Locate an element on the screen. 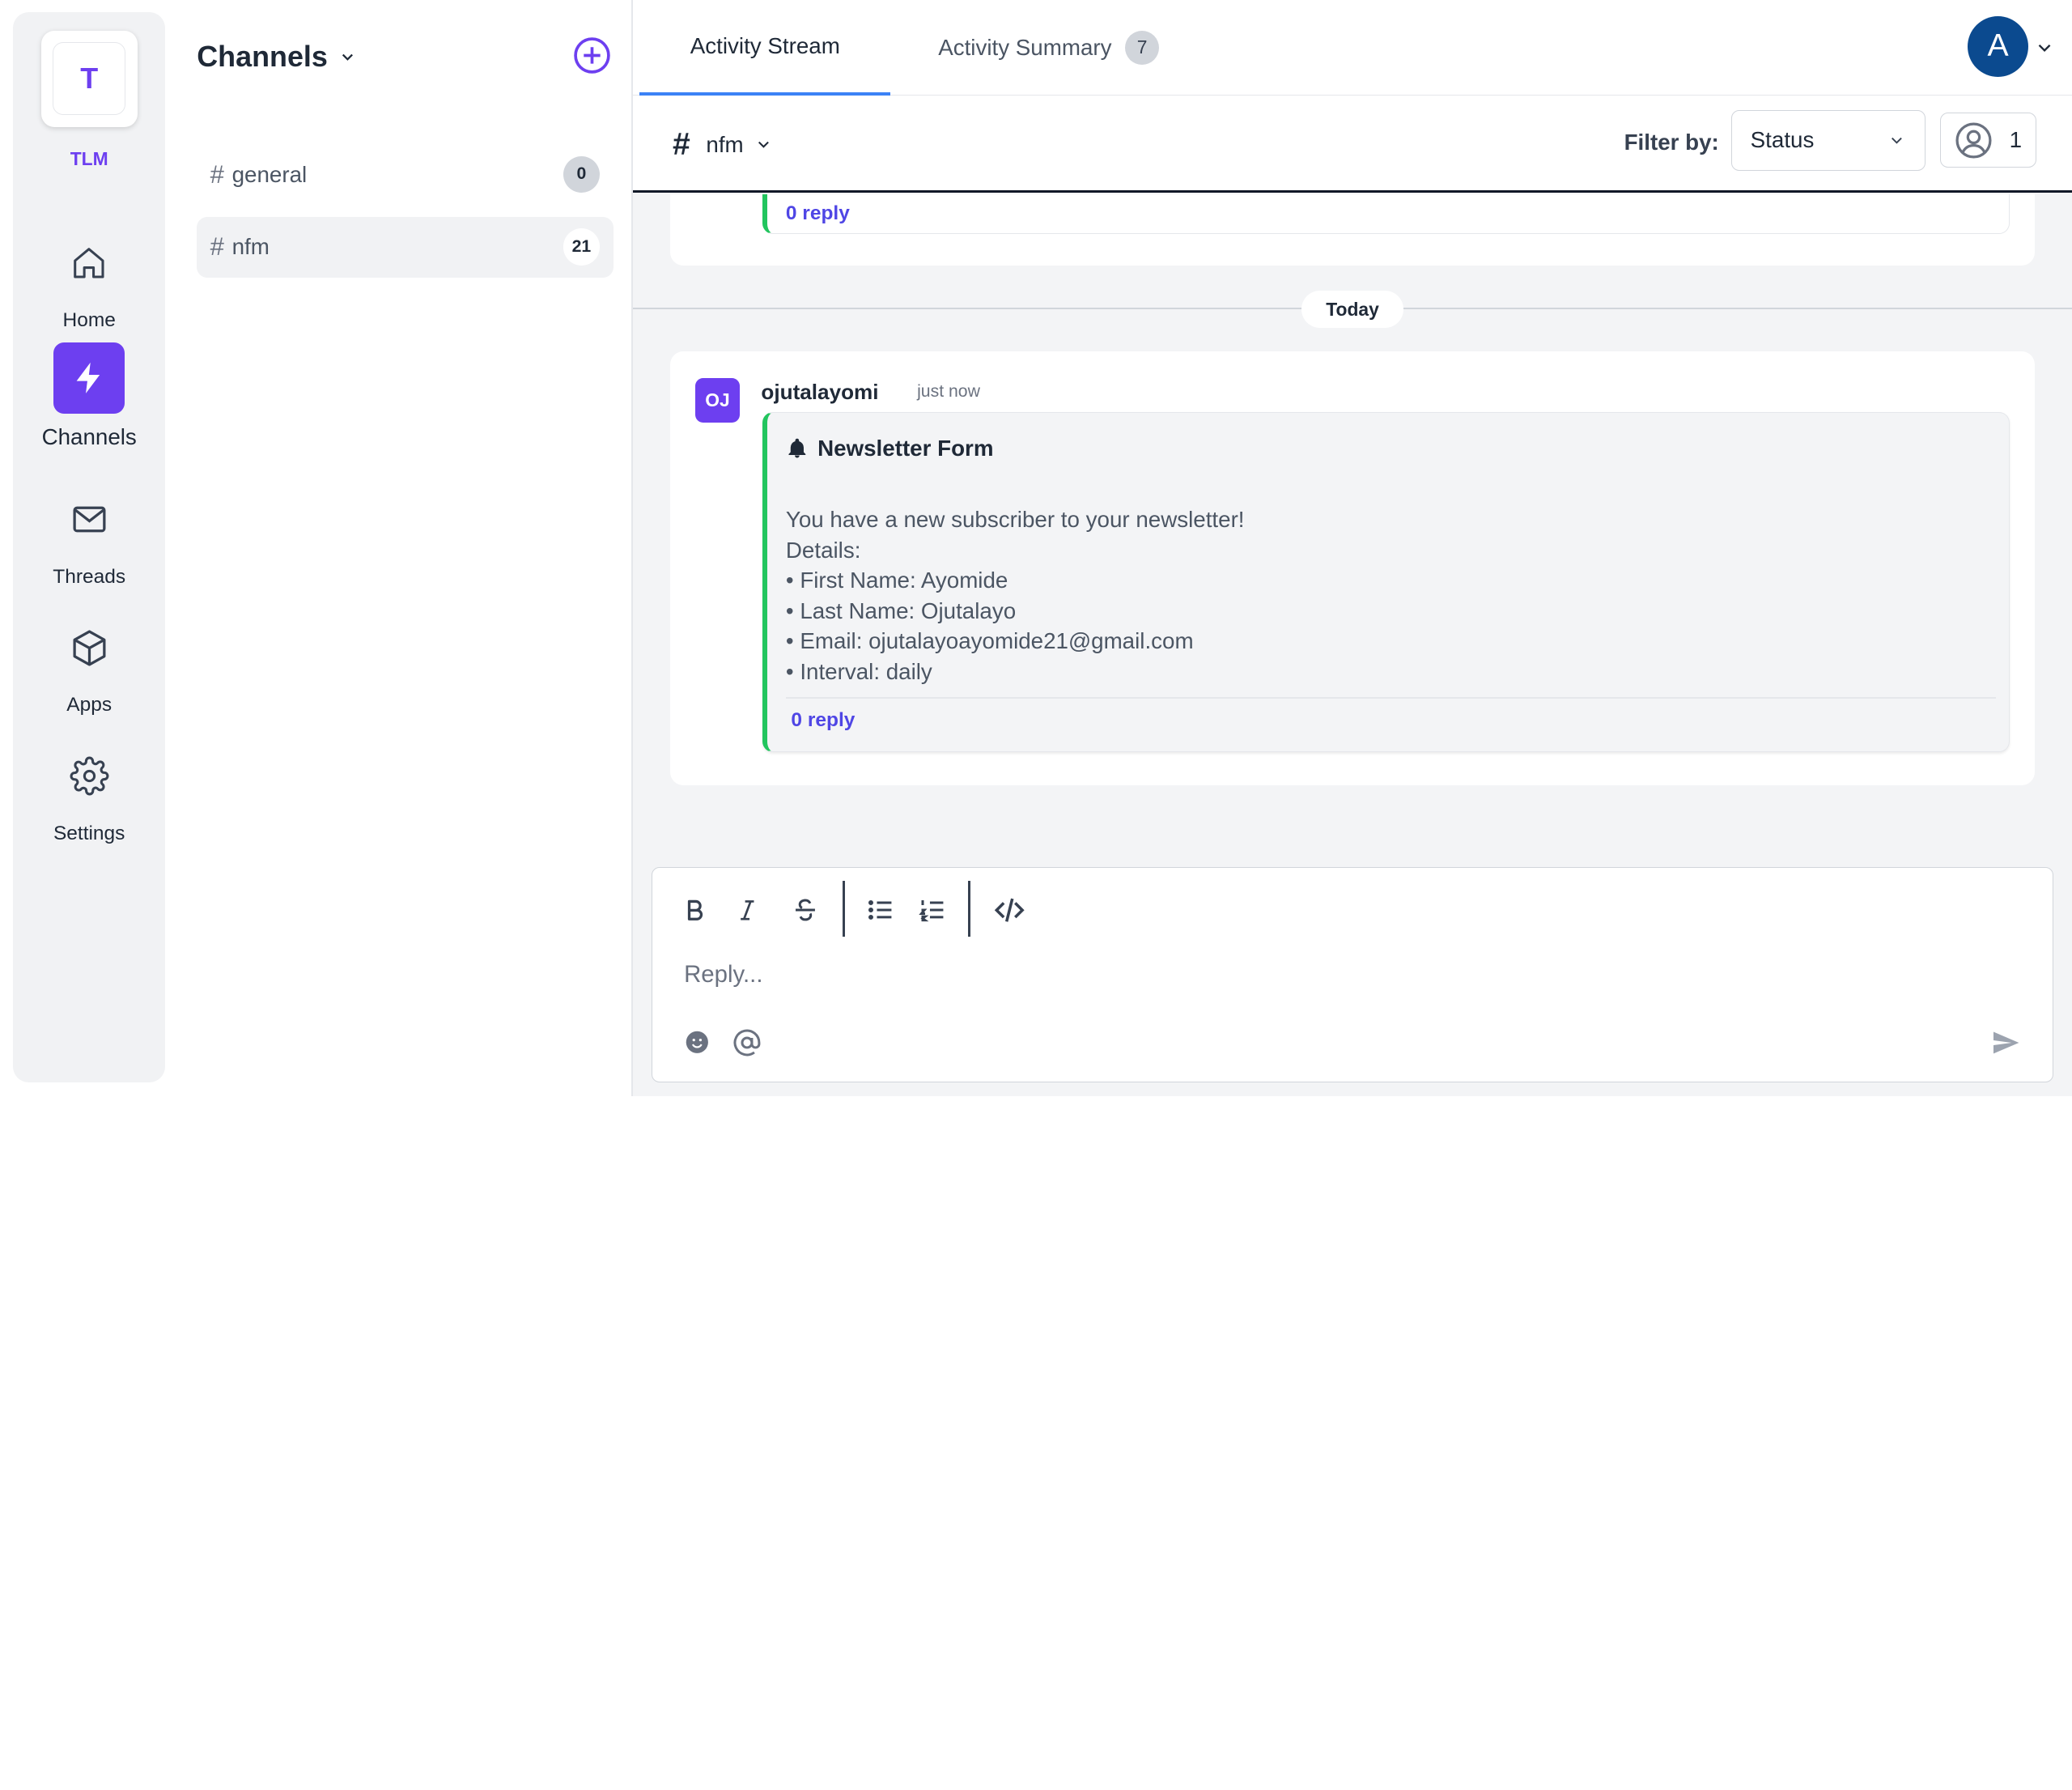  italic-button is located at coordinates (747, 910).